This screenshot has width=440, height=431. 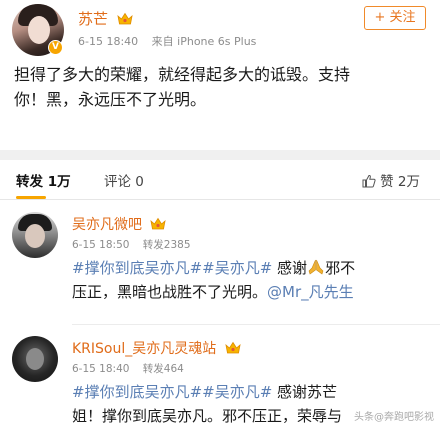 What do you see at coordinates (290, 268) in the screenshot?
I see `repost-text-segment: 感谢` at bounding box center [290, 268].